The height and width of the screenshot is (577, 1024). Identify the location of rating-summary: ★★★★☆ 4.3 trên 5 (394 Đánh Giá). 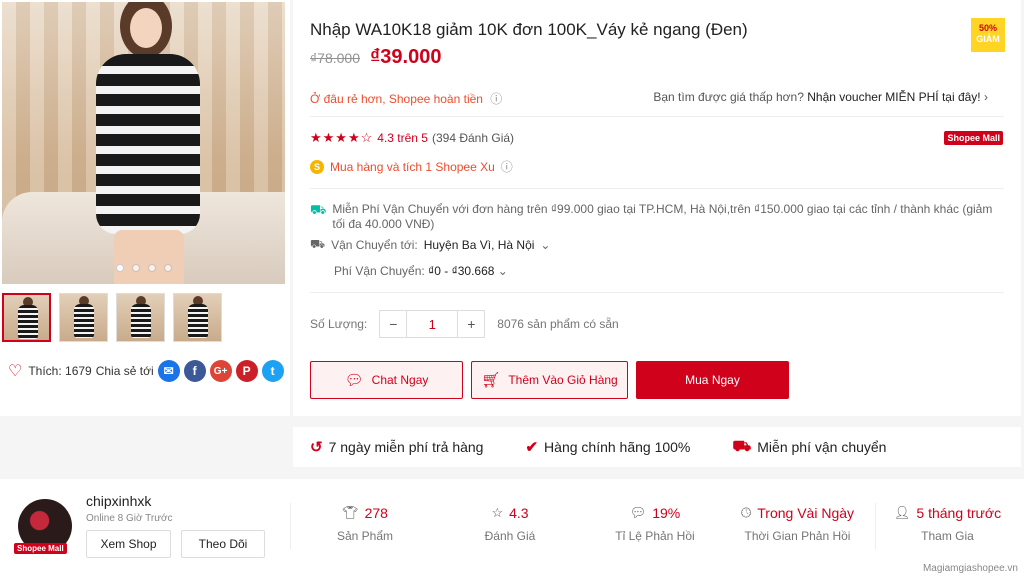
(412, 138).